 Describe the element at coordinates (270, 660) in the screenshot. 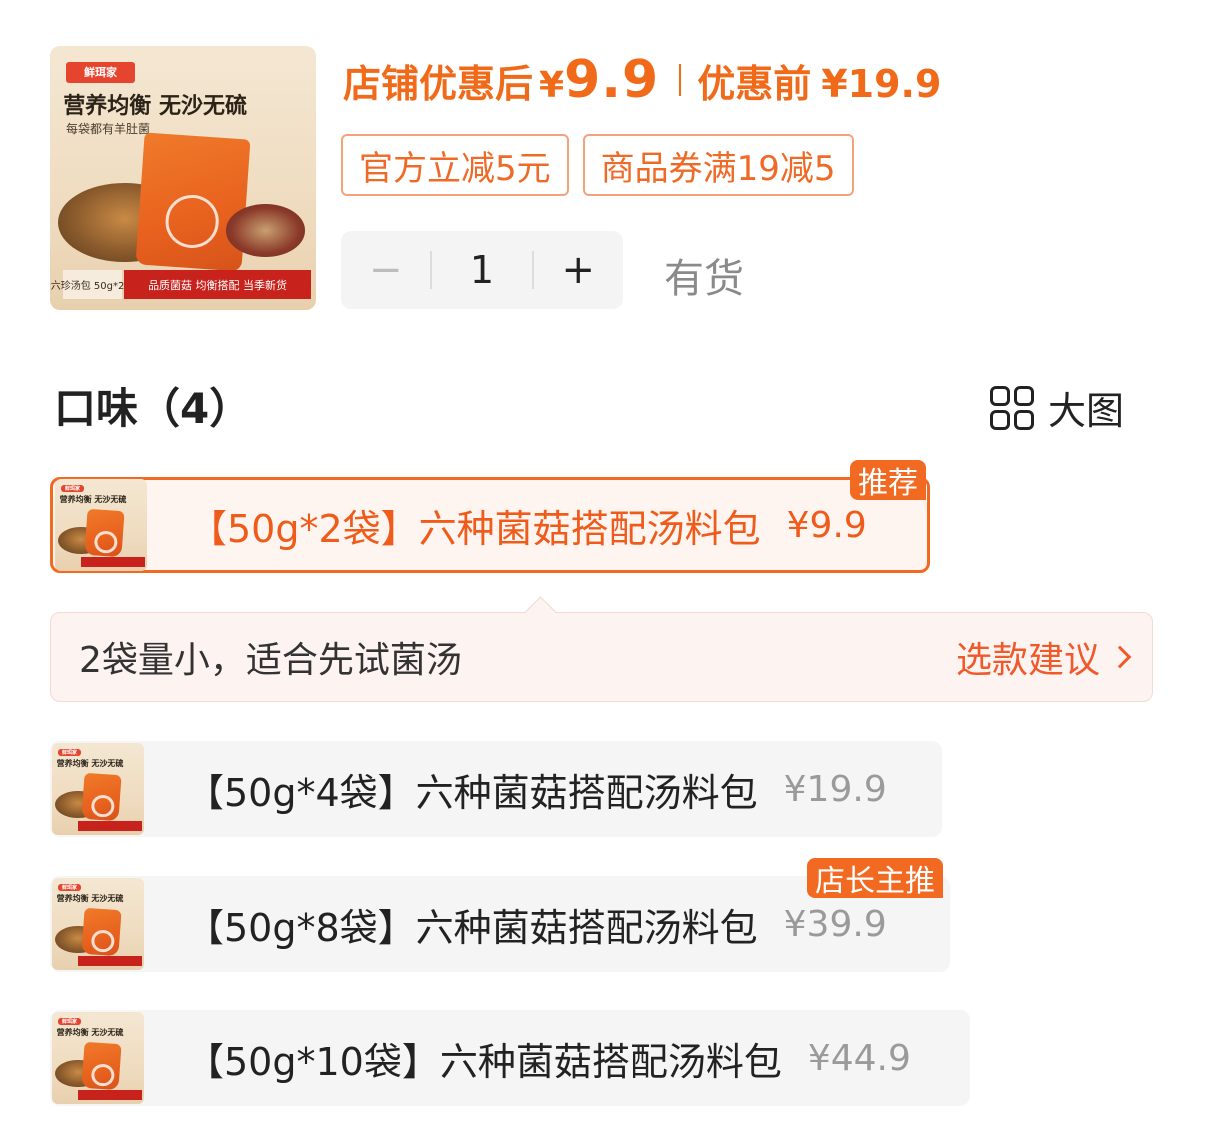

I see `tip-text: 2袋量小，适合先试菌汤` at that location.